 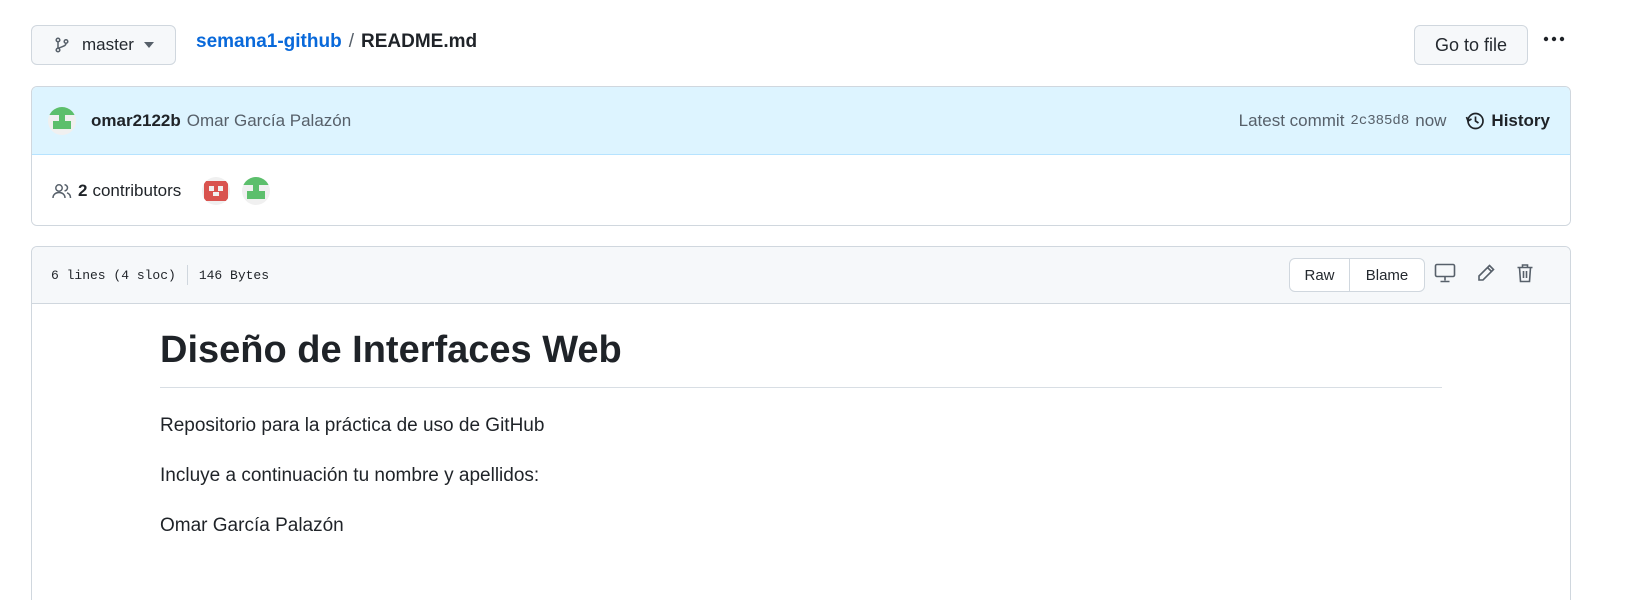 What do you see at coordinates (1320, 275) in the screenshot?
I see `raw-button: Raw` at bounding box center [1320, 275].